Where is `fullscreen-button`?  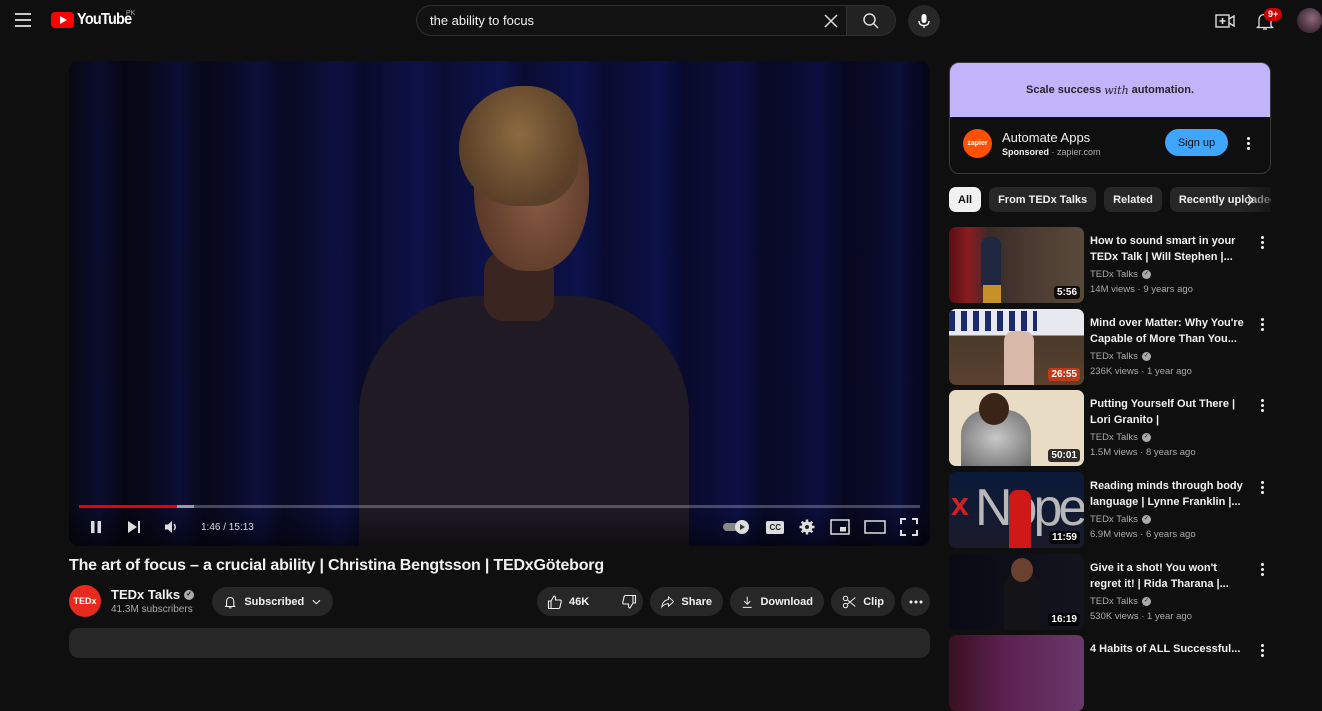 fullscreen-button is located at coordinates (909, 527).